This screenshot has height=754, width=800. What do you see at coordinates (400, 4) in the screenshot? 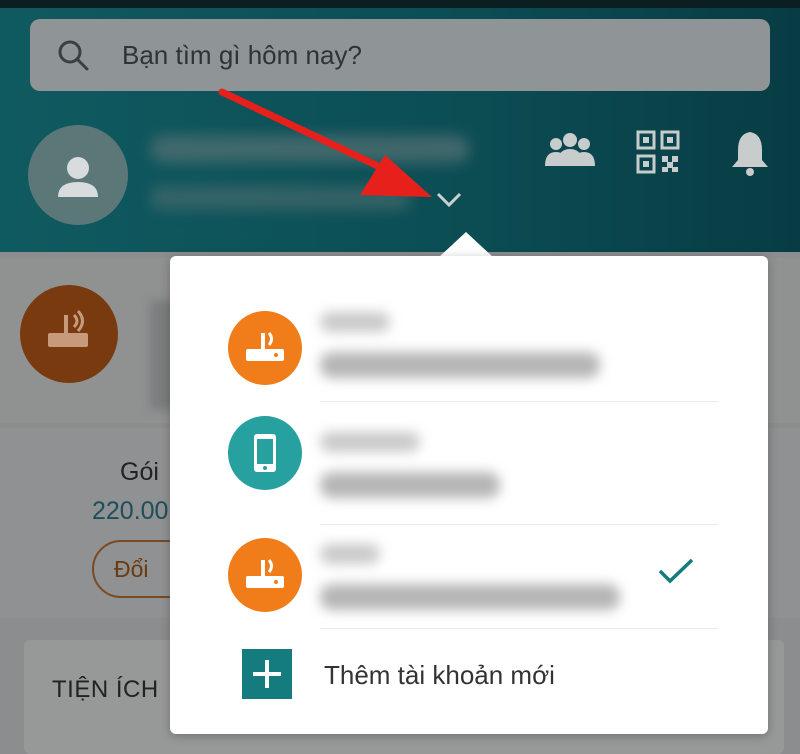
I see `status-bar-edge` at bounding box center [400, 4].